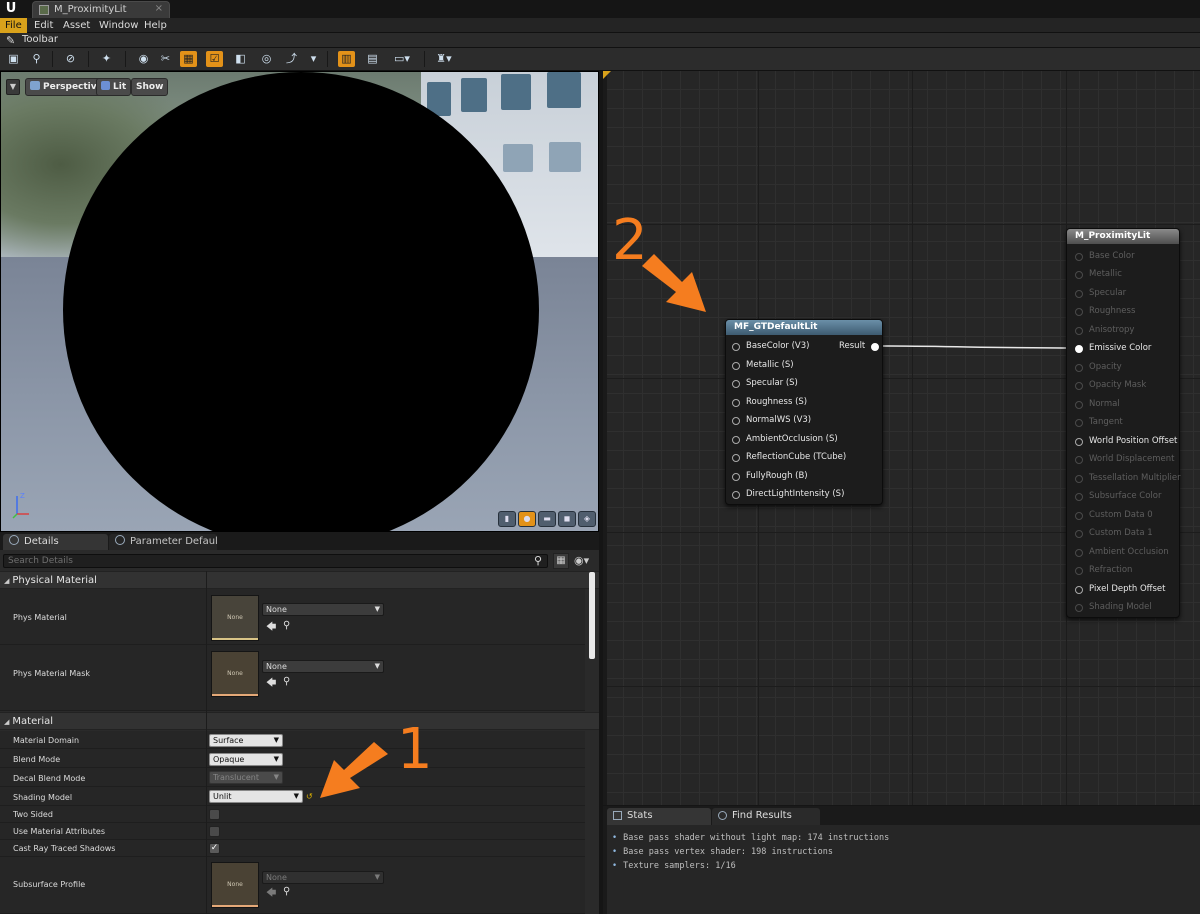 The width and height of the screenshot is (1200, 914). What do you see at coordinates (444, 59) in the screenshot?
I see `launch-icon: ♜▾` at bounding box center [444, 59].